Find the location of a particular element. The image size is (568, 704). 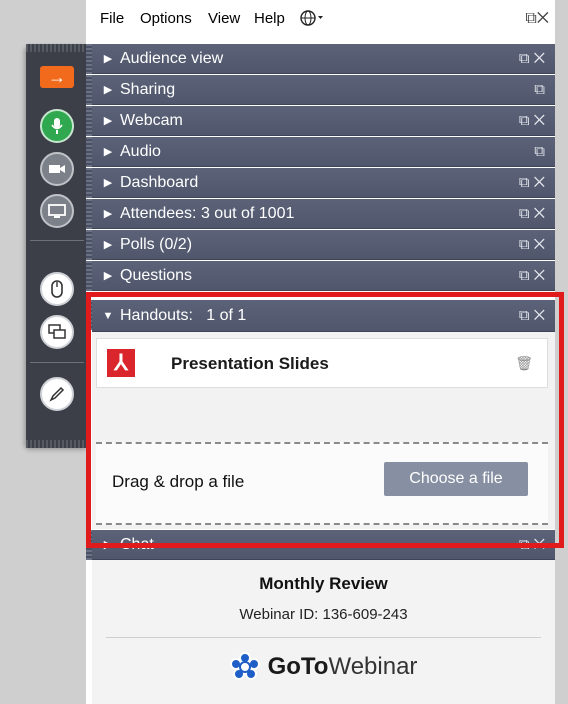

row-label: Audio is located at coordinates (140, 151).